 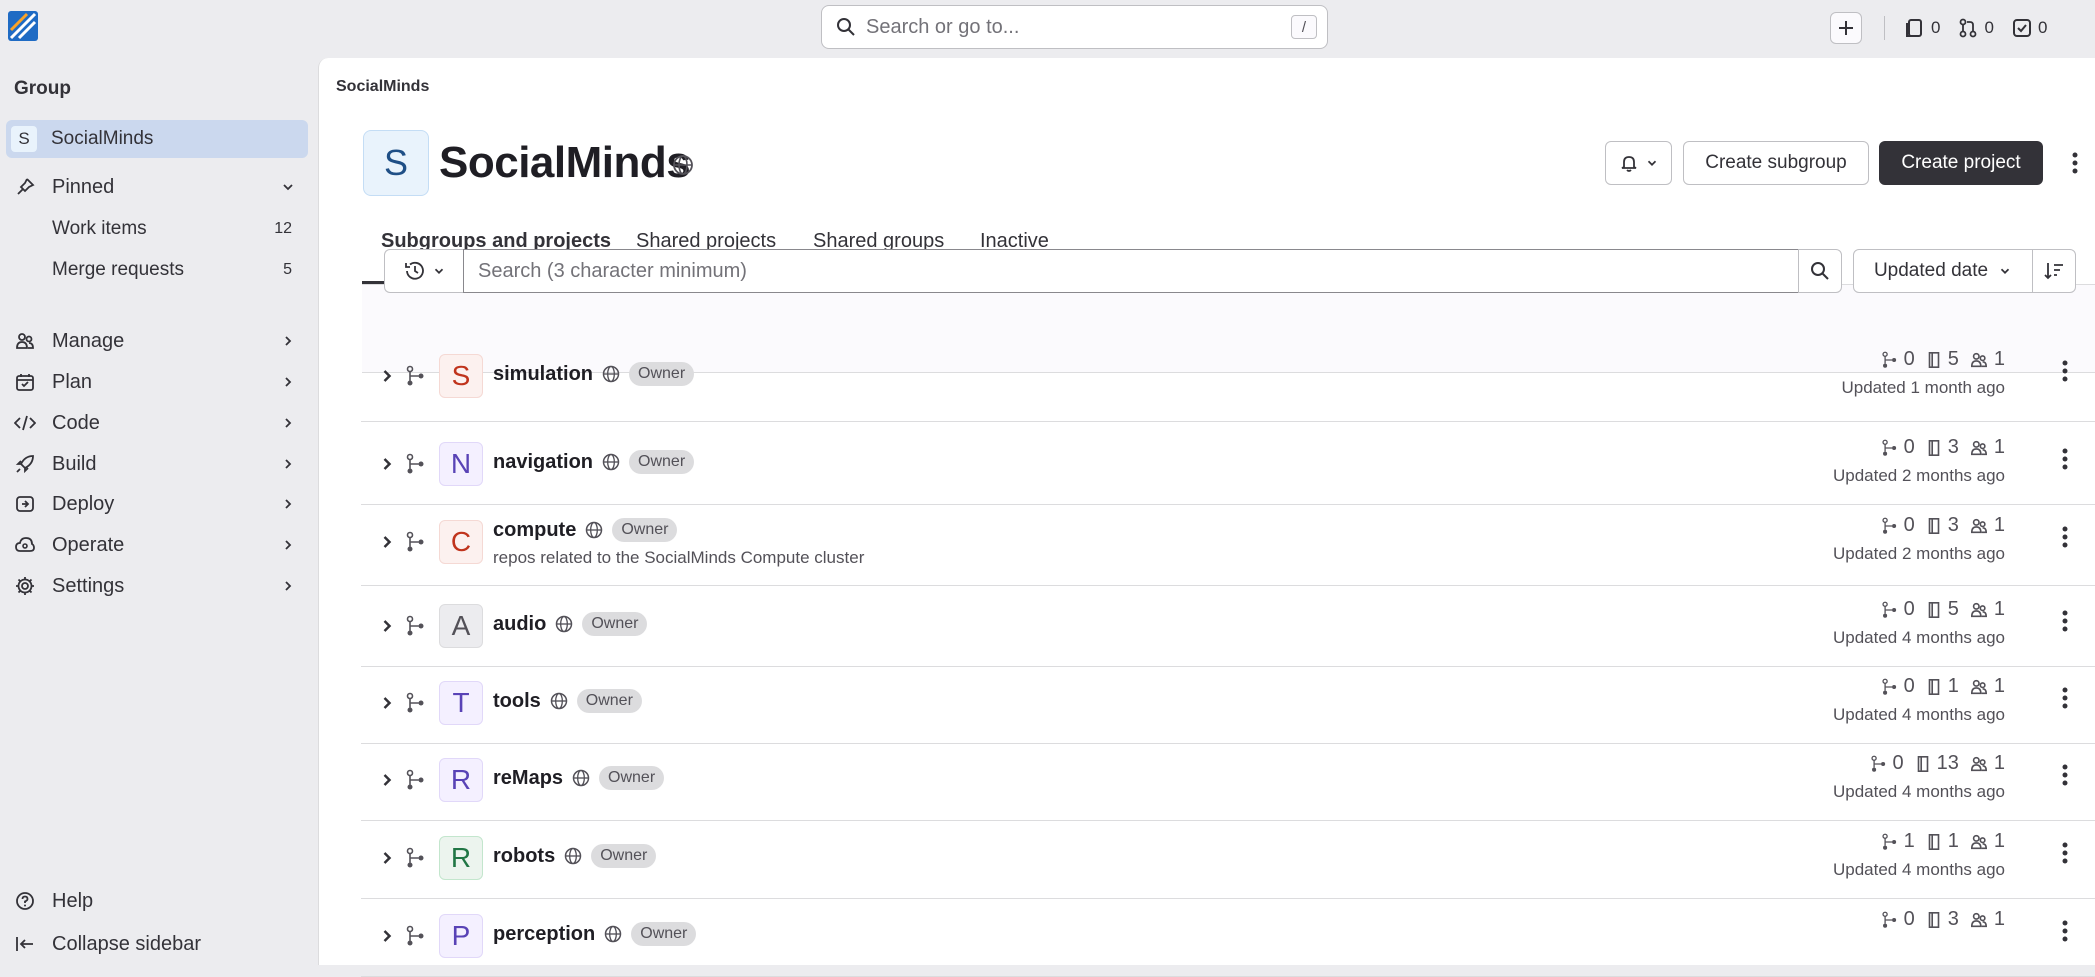 What do you see at coordinates (1638, 163) in the screenshot?
I see `notification-settings-button` at bounding box center [1638, 163].